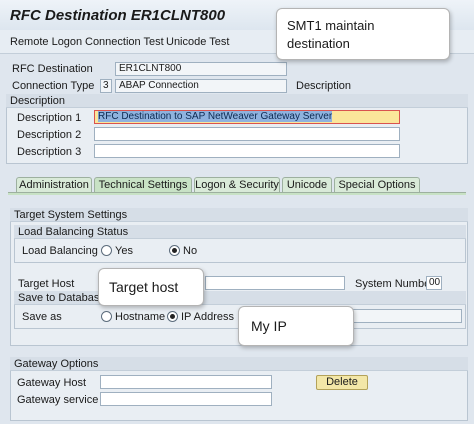  Describe the element at coordinates (377, 185) in the screenshot. I see `tab-special-options: Special Options` at that location.